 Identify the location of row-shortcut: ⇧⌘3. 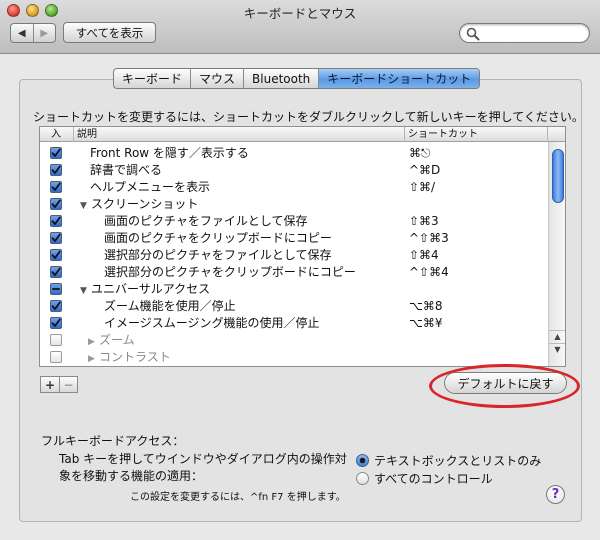
(424, 221).